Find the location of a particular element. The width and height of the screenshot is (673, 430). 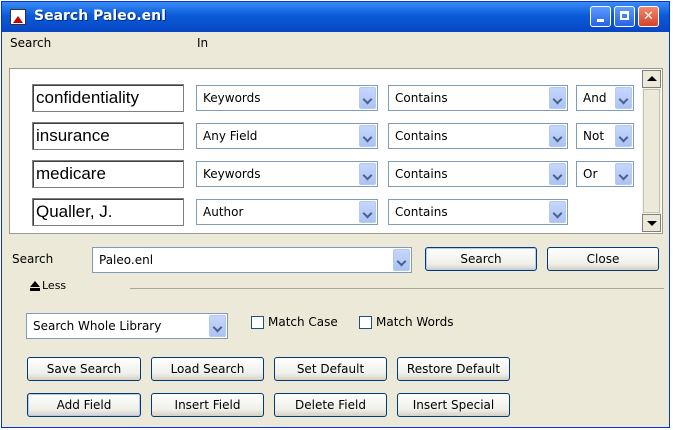

boolean-select: Or is located at coordinates (605, 174).